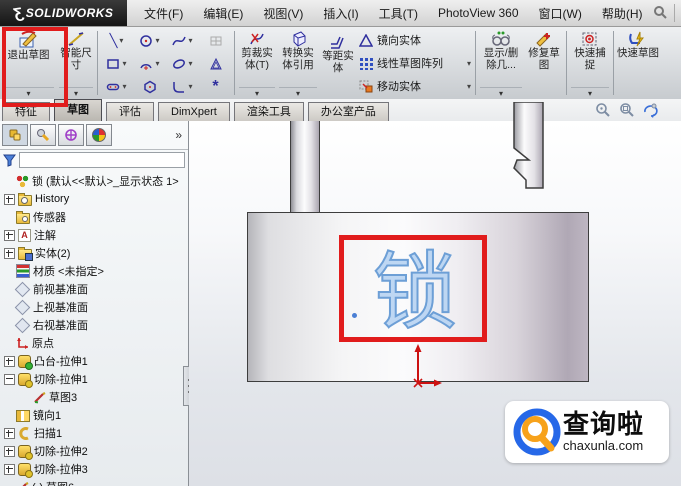 The image size is (681, 486). Describe the element at coordinates (95, 482) in the screenshot. I see `tree-item-sketch6: (-) 草图6` at that location.